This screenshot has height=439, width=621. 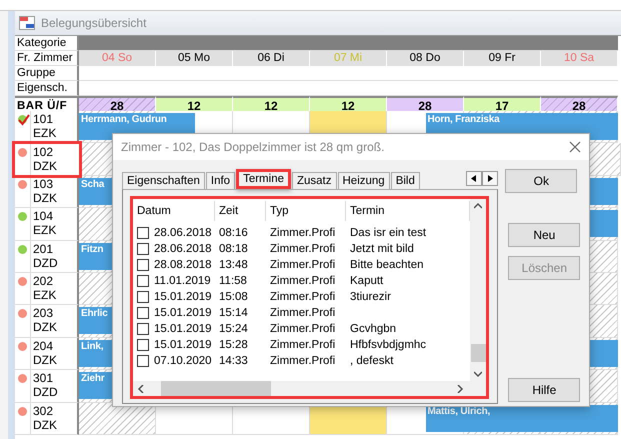 What do you see at coordinates (43, 281) in the screenshot?
I see `room-number: 202` at bounding box center [43, 281].